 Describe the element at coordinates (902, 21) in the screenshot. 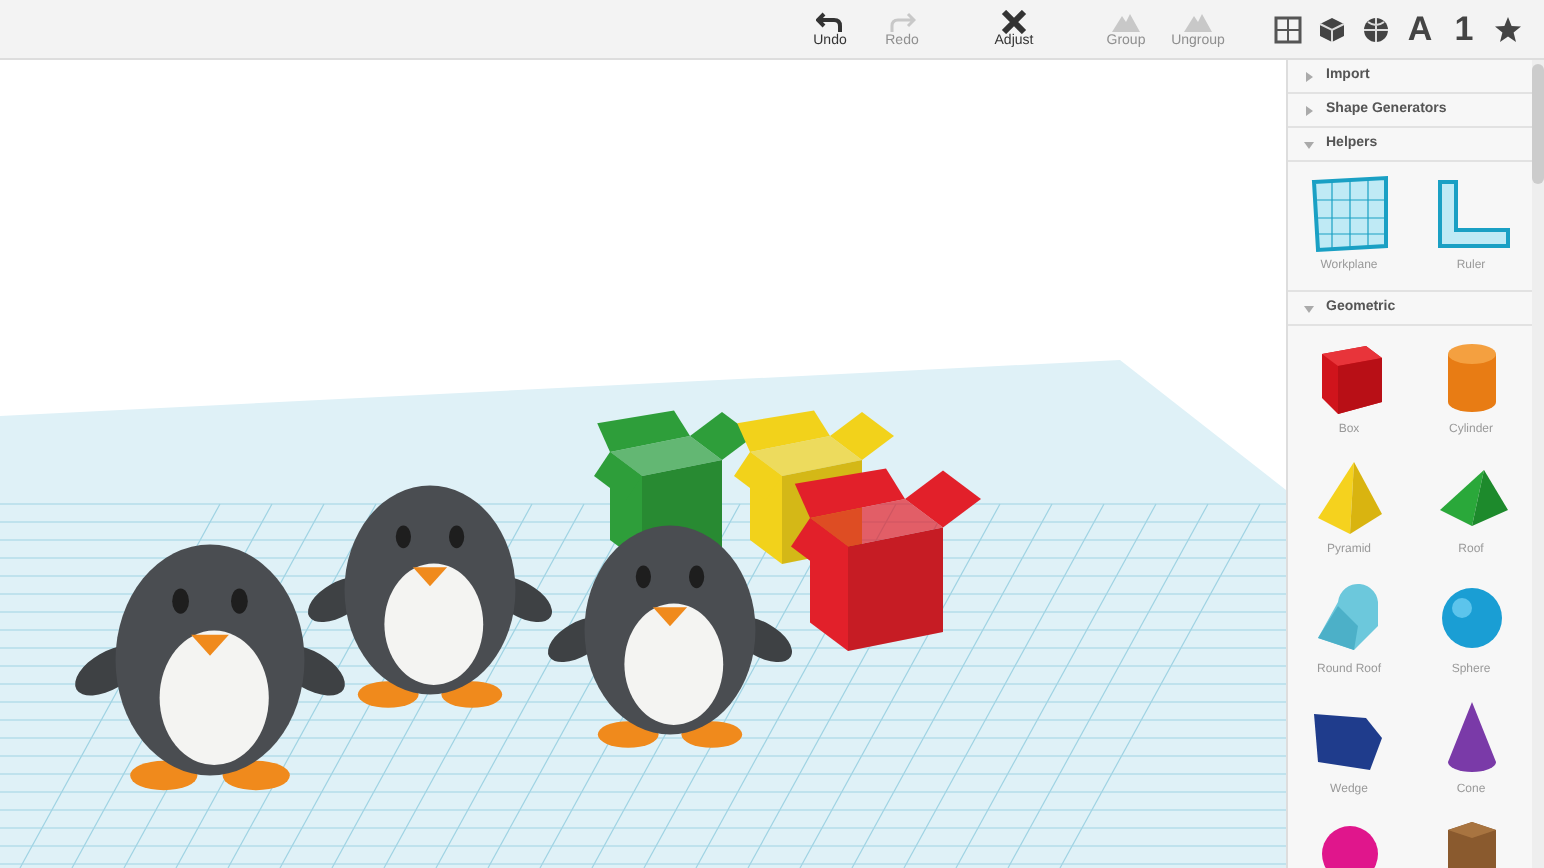

I see `redo-icon` at that location.